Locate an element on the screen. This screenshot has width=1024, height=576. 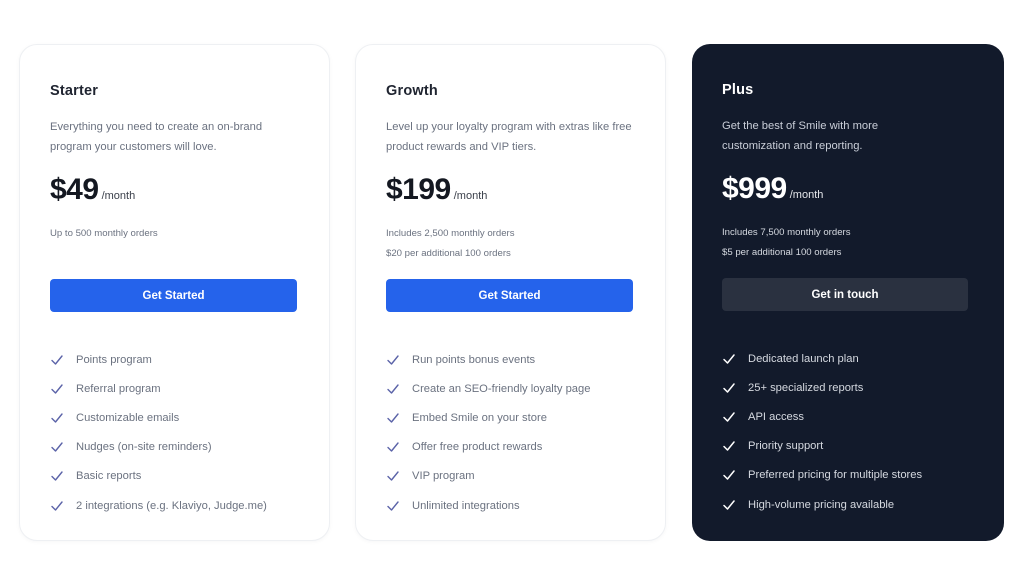
feature-item: Preferred pricing for multiple stores is located at coordinates (822, 475).